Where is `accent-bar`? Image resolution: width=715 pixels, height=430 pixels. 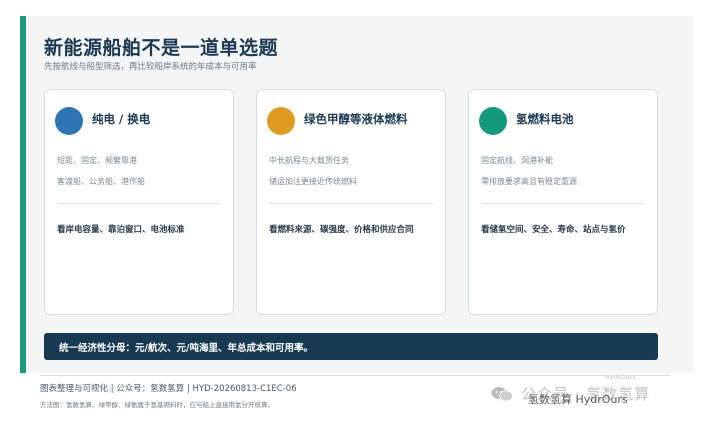 accent-bar is located at coordinates (23, 194).